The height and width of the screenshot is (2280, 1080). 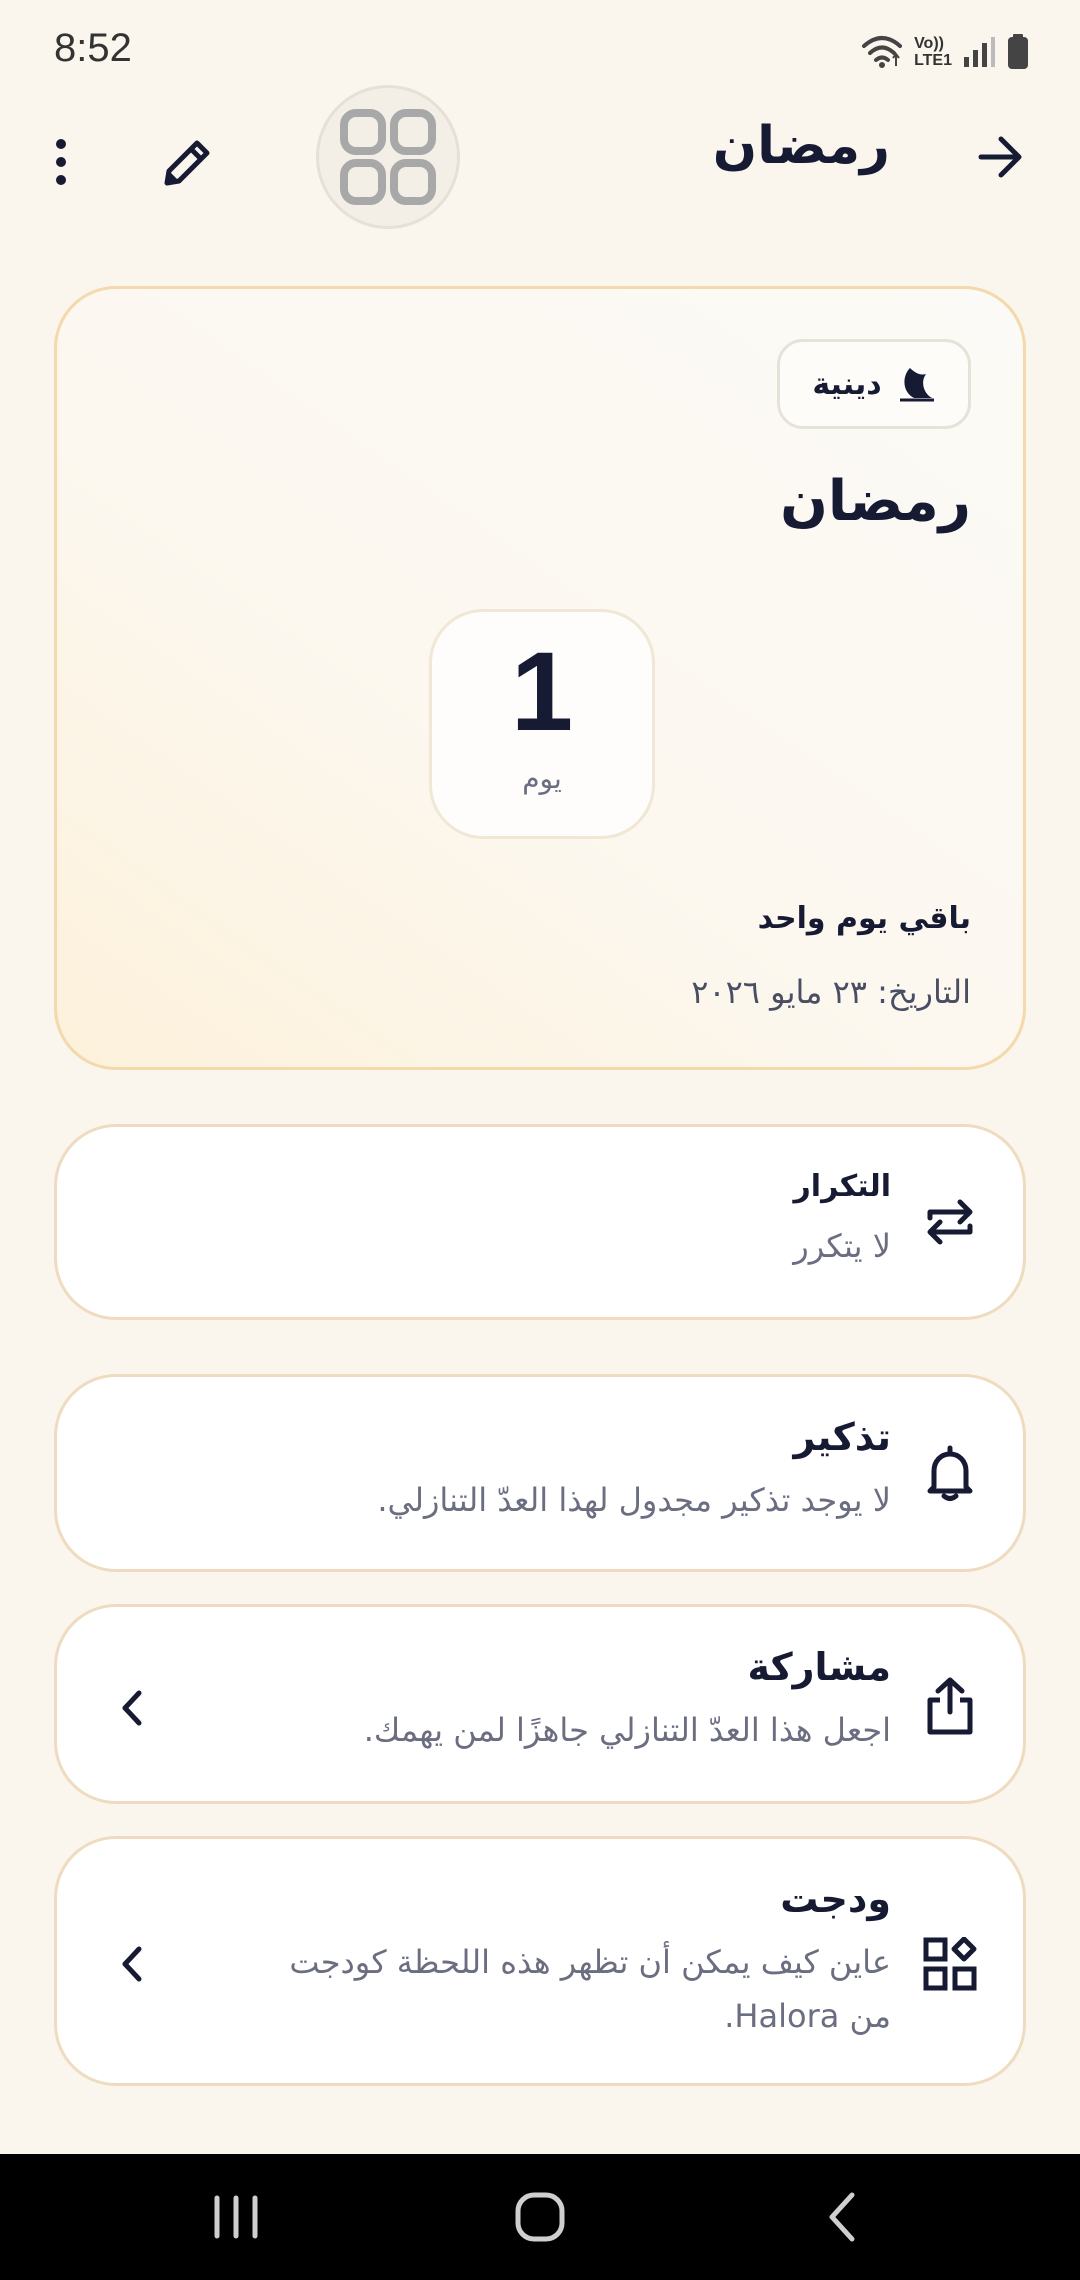 I want to click on signal-icon, so click(x=979, y=52).